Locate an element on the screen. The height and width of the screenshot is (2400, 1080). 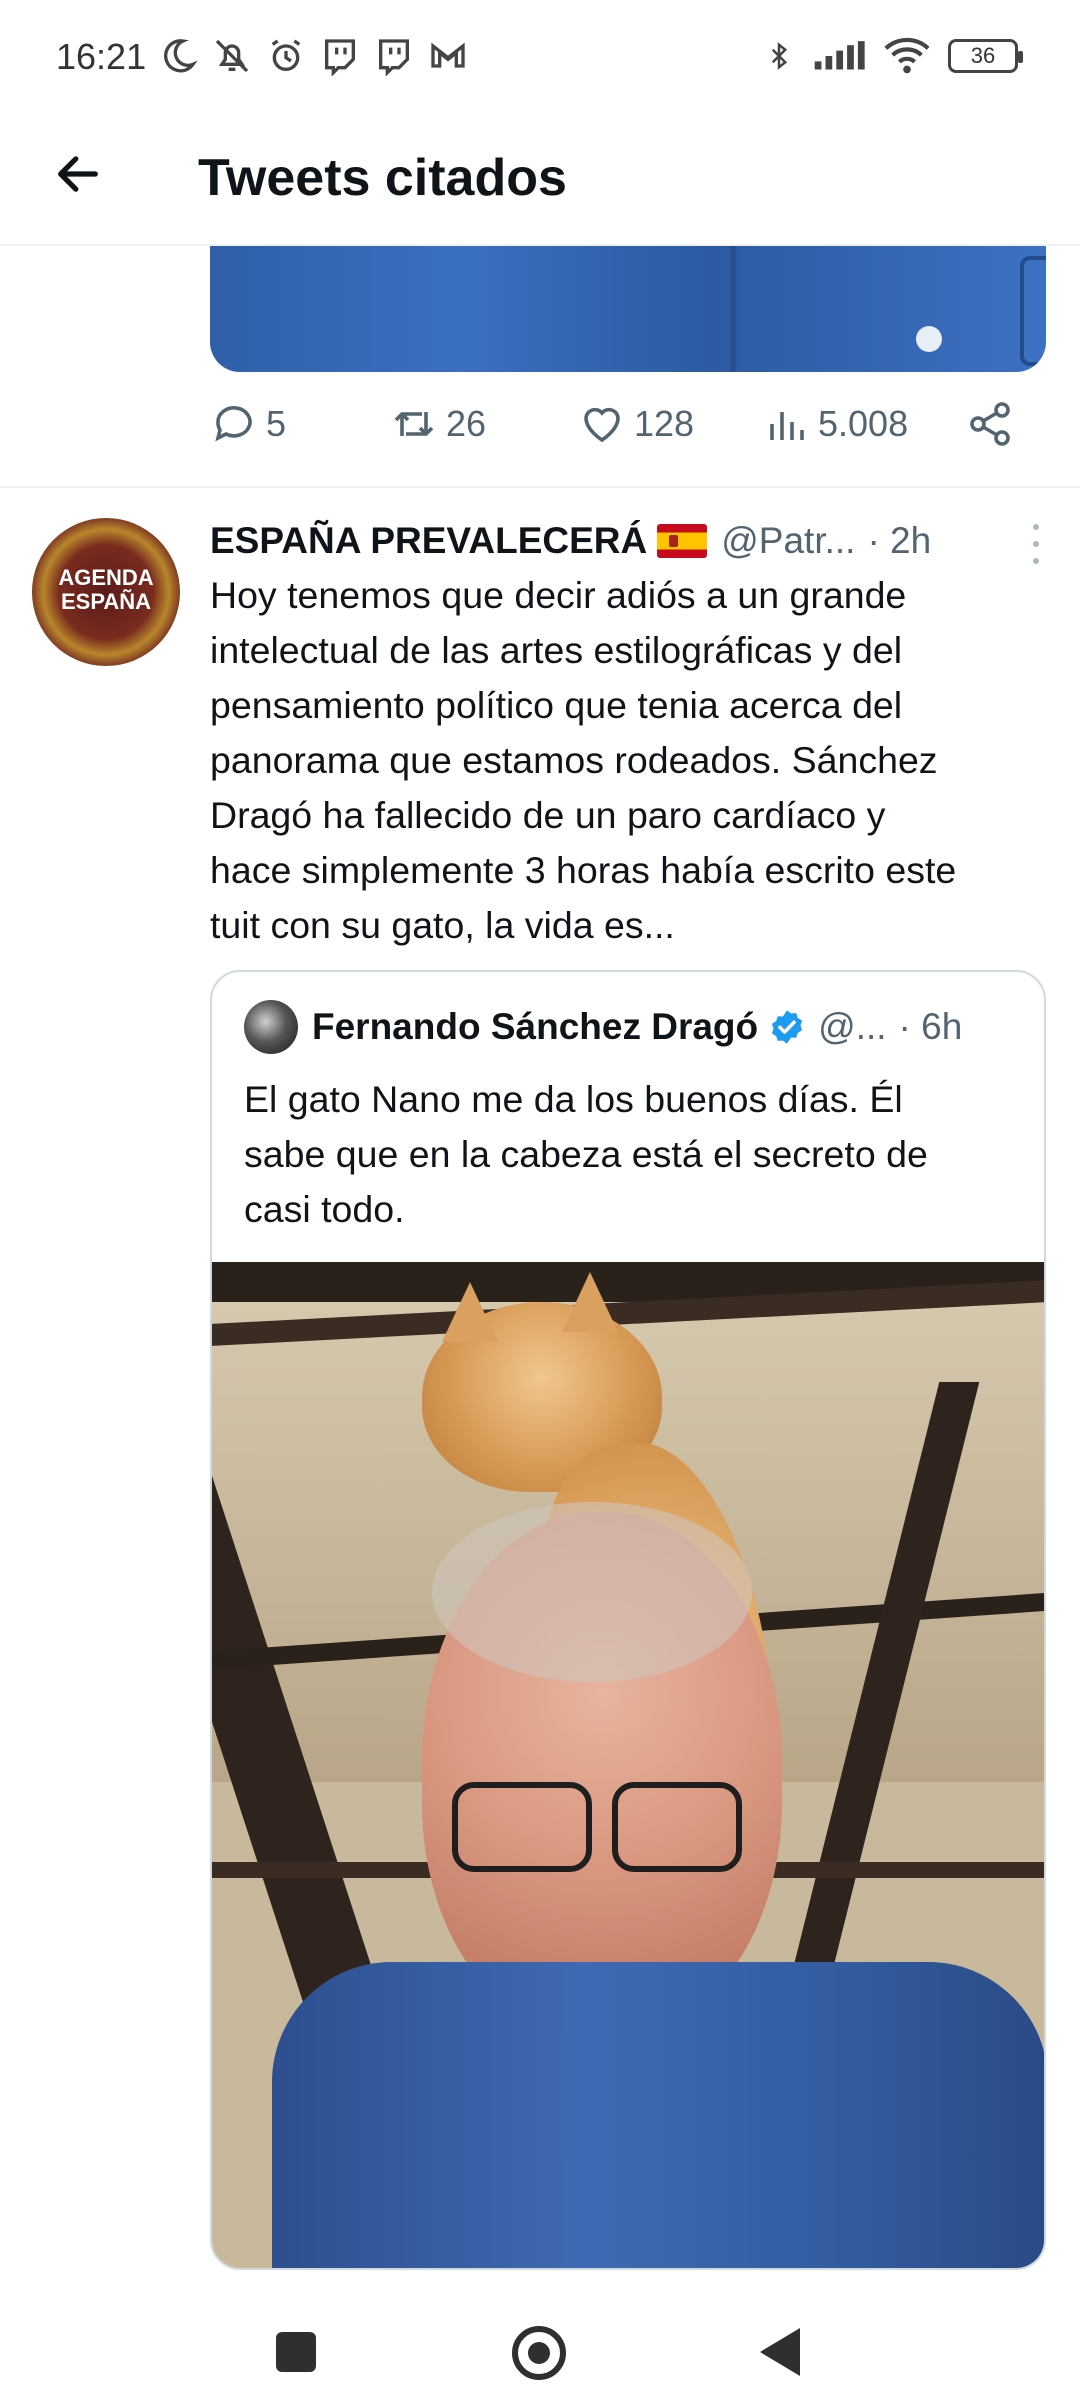
views-icon is located at coordinates (787, 426).